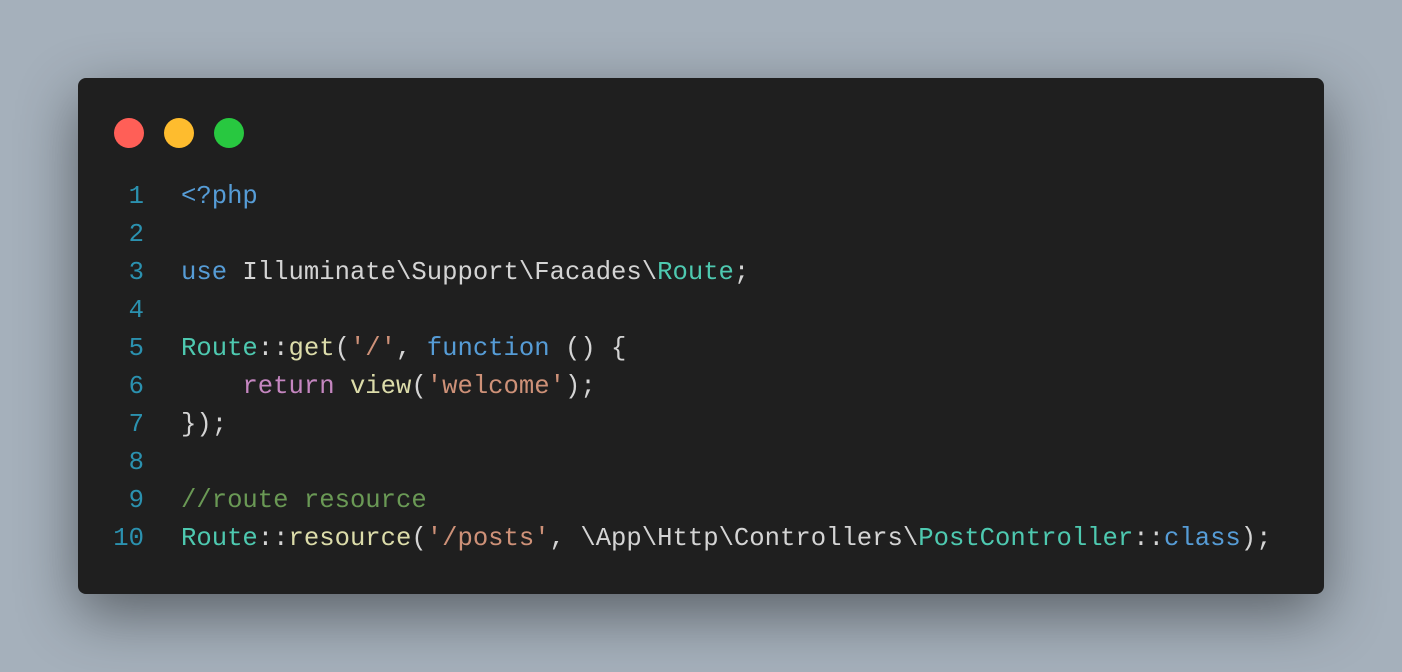  Describe the element at coordinates (136, 196) in the screenshot. I see `line-number: 1` at that location.